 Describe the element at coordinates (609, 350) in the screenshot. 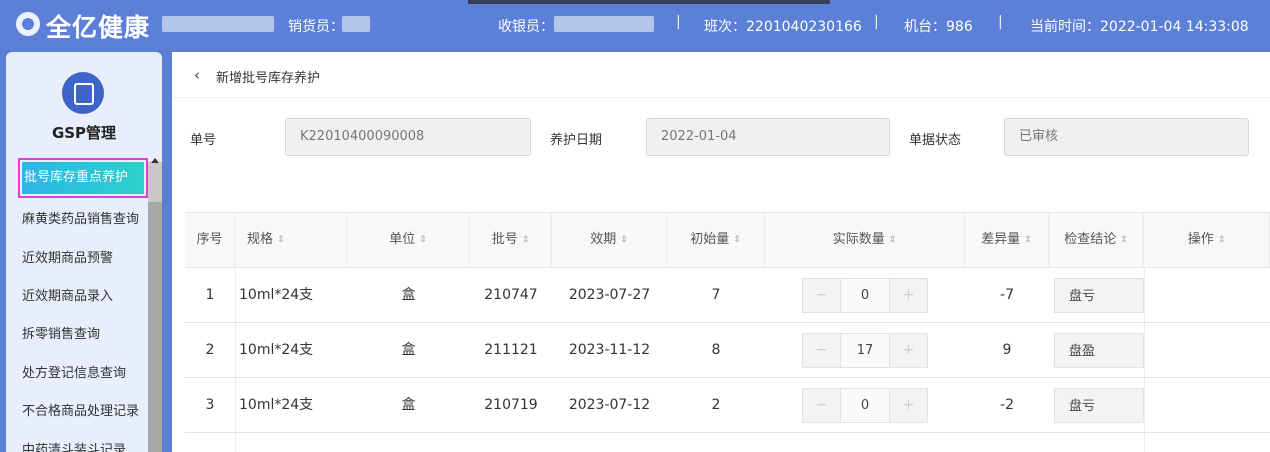

I see `expiry-cell: 2023-11-12` at that location.